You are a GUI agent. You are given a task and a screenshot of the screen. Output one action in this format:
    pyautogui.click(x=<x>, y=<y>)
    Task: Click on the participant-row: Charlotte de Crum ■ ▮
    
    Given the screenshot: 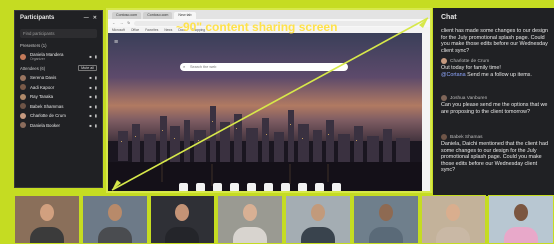 What is the action you would take?
    pyautogui.click(x=58, y=116)
    